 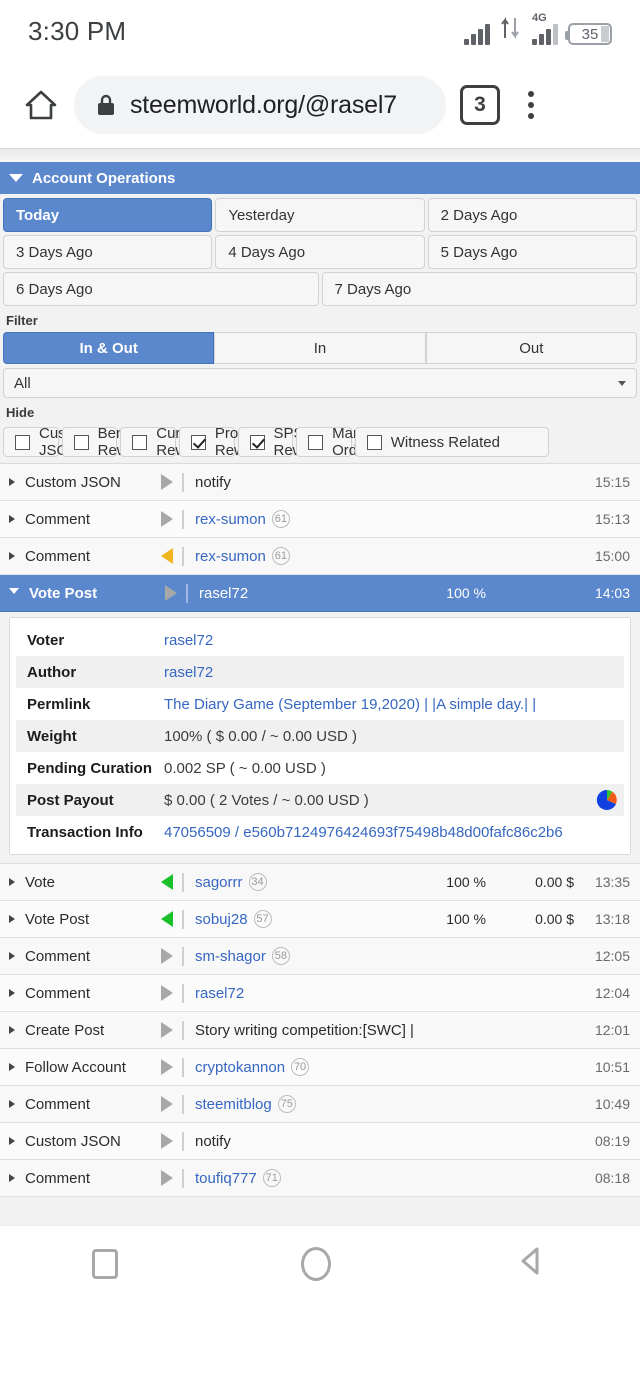 I want to click on operation-type: Vote Post, so click(x=63, y=593).